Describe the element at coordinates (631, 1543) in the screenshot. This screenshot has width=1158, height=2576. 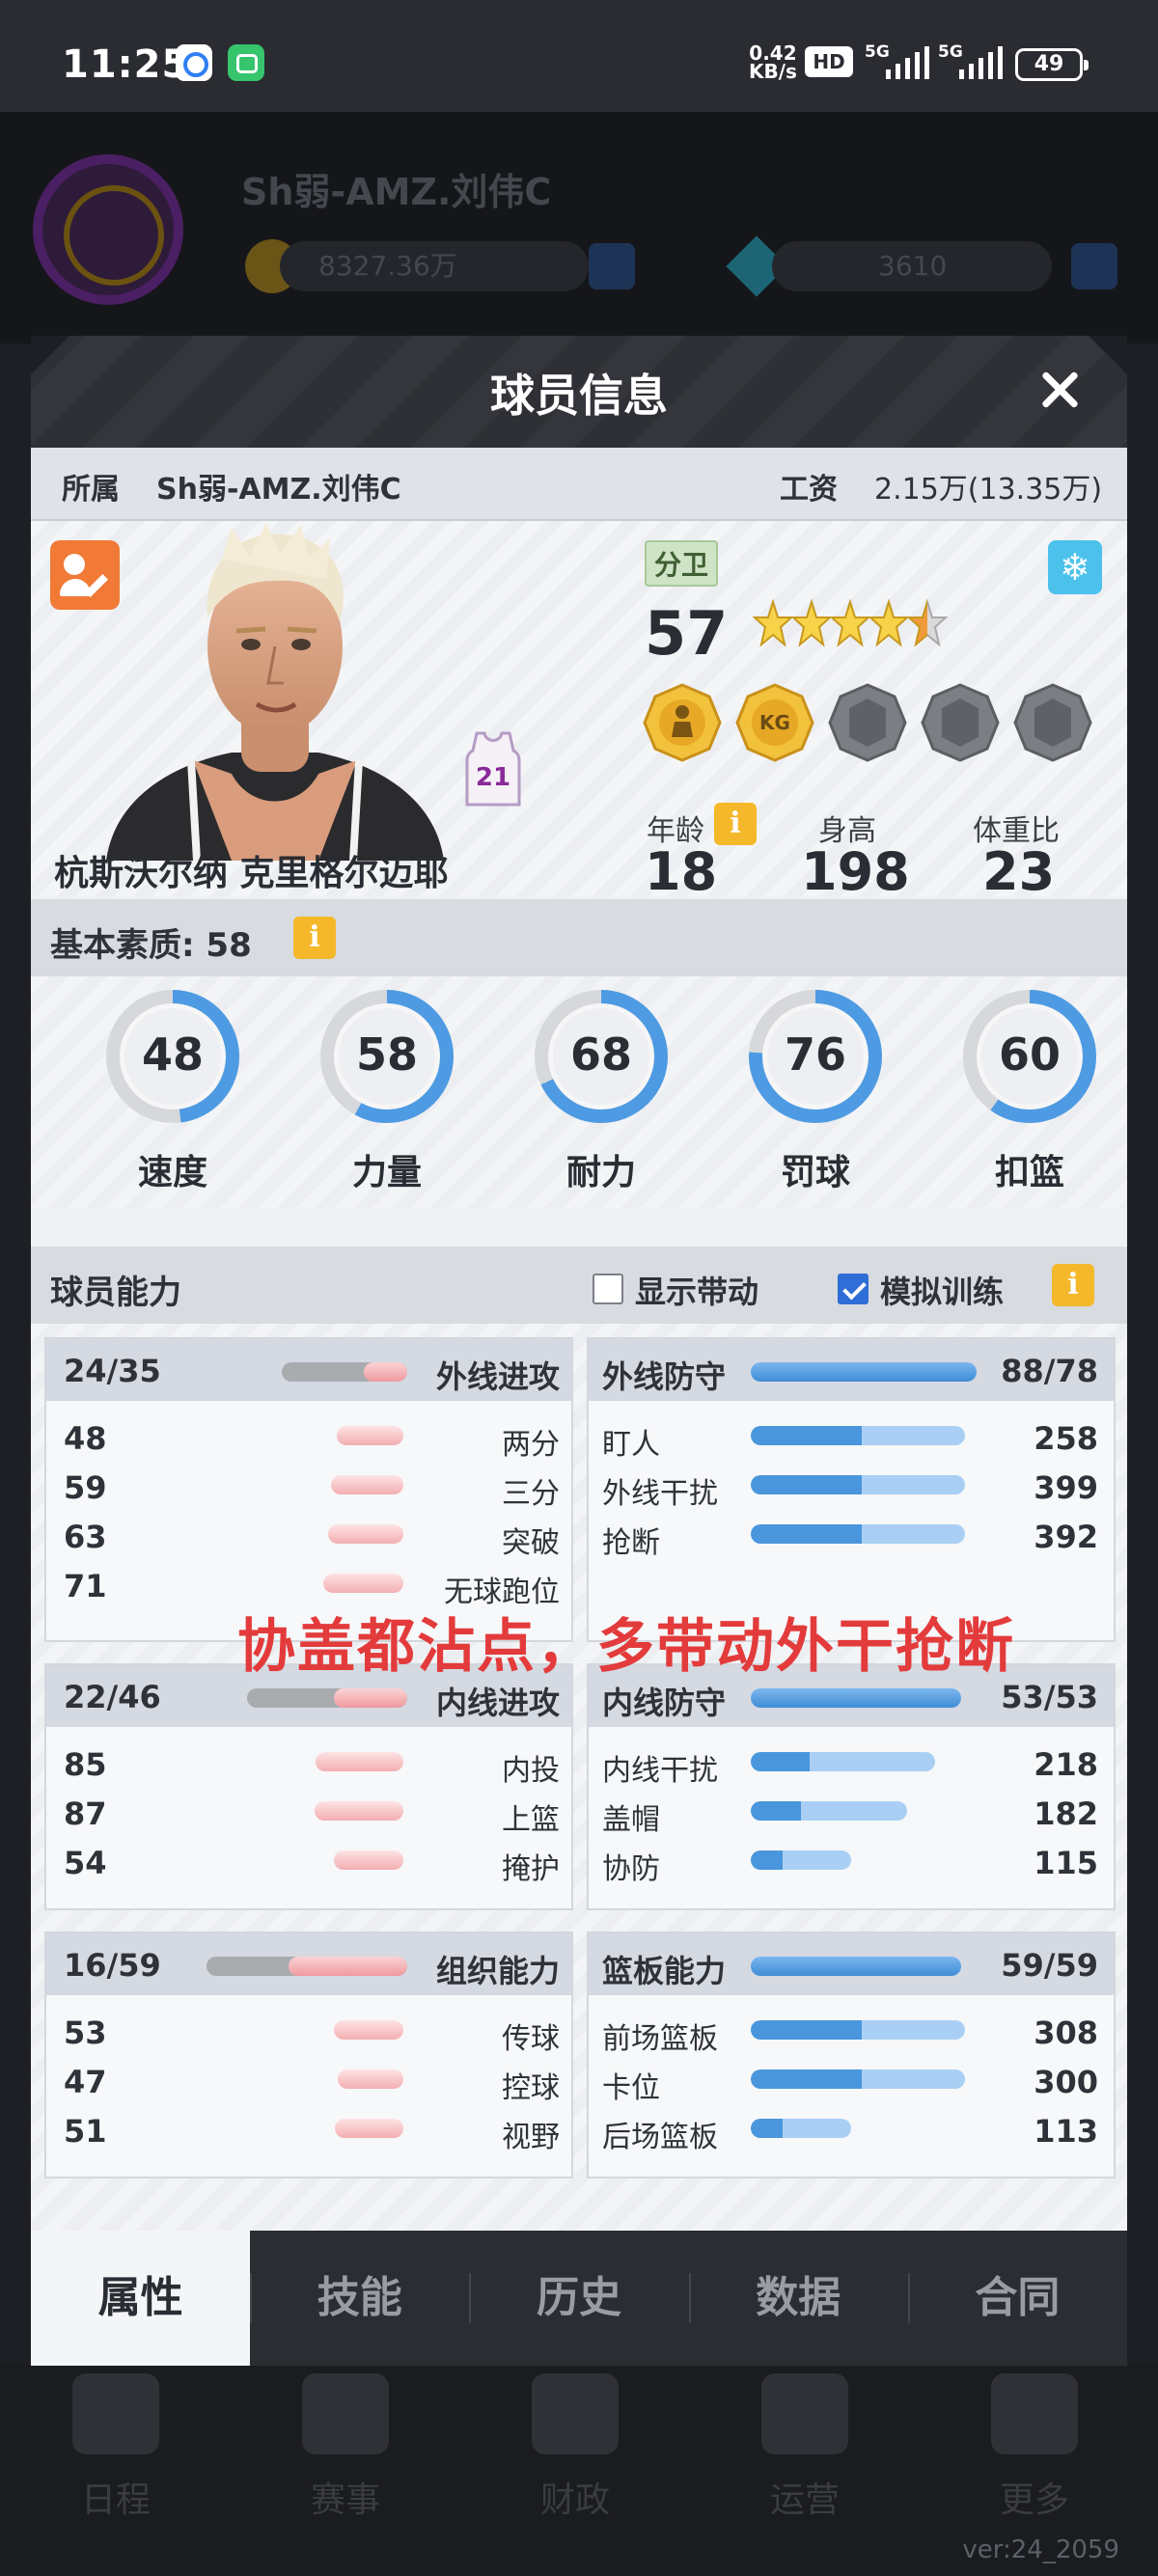
I see `ability-name: 抢断` at that location.